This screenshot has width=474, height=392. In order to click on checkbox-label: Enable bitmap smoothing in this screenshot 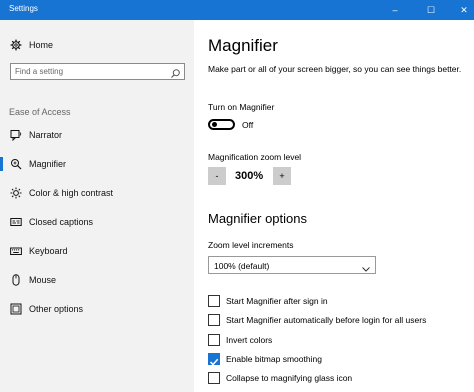, I will do `click(274, 359)`.